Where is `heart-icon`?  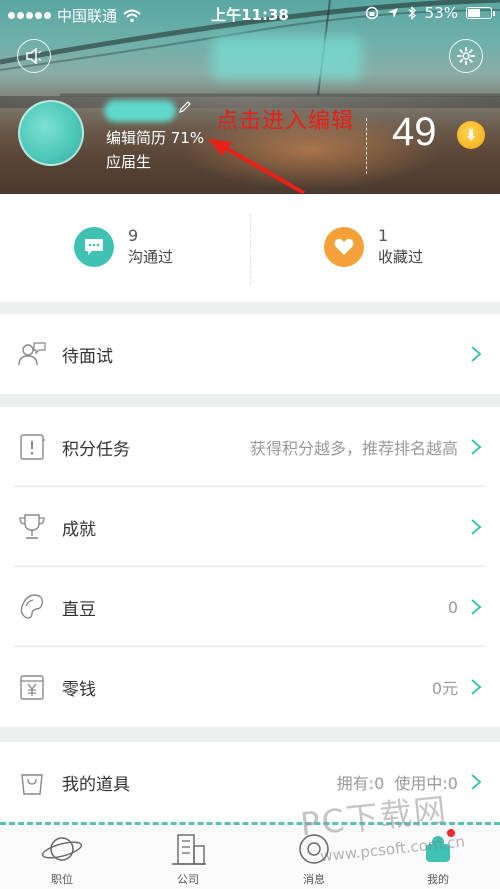 heart-icon is located at coordinates (344, 247).